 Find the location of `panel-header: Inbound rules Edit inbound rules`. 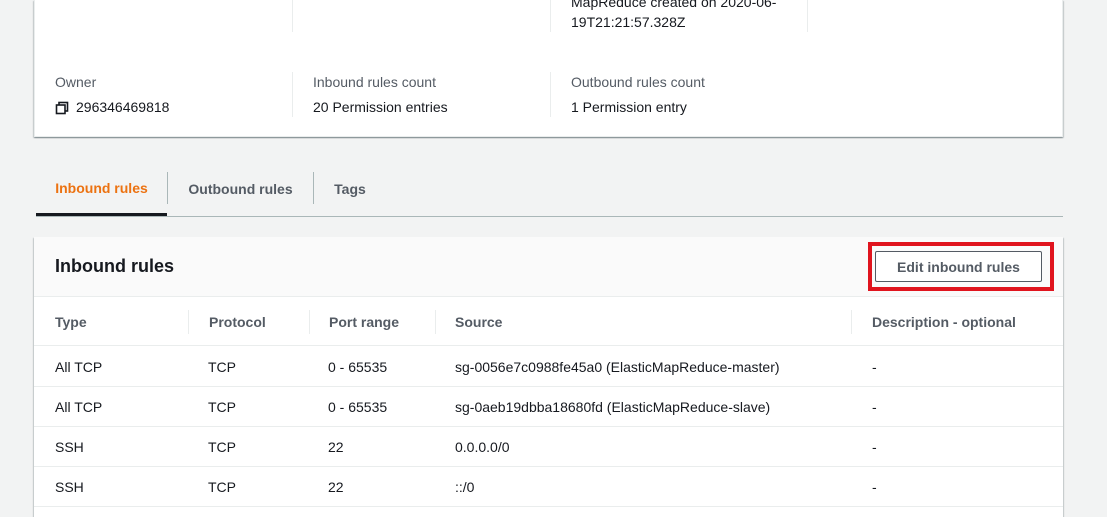

panel-header: Inbound rules Edit inbound rules is located at coordinates (548, 267).